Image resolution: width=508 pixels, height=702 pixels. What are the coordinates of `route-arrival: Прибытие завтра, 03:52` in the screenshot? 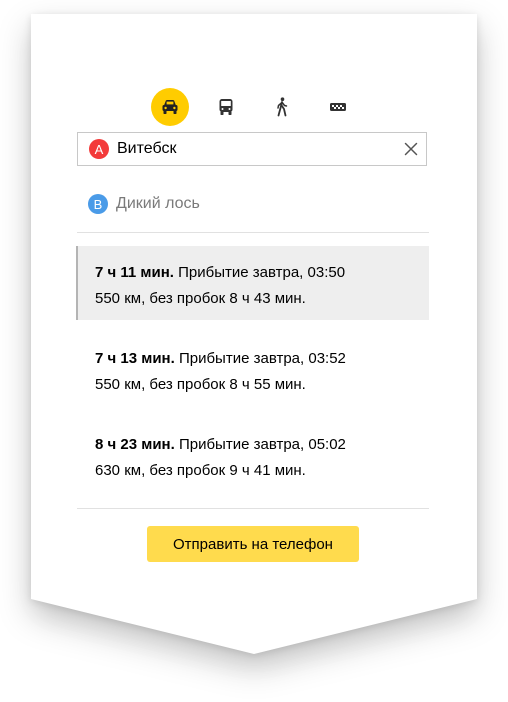 It's located at (260, 358).